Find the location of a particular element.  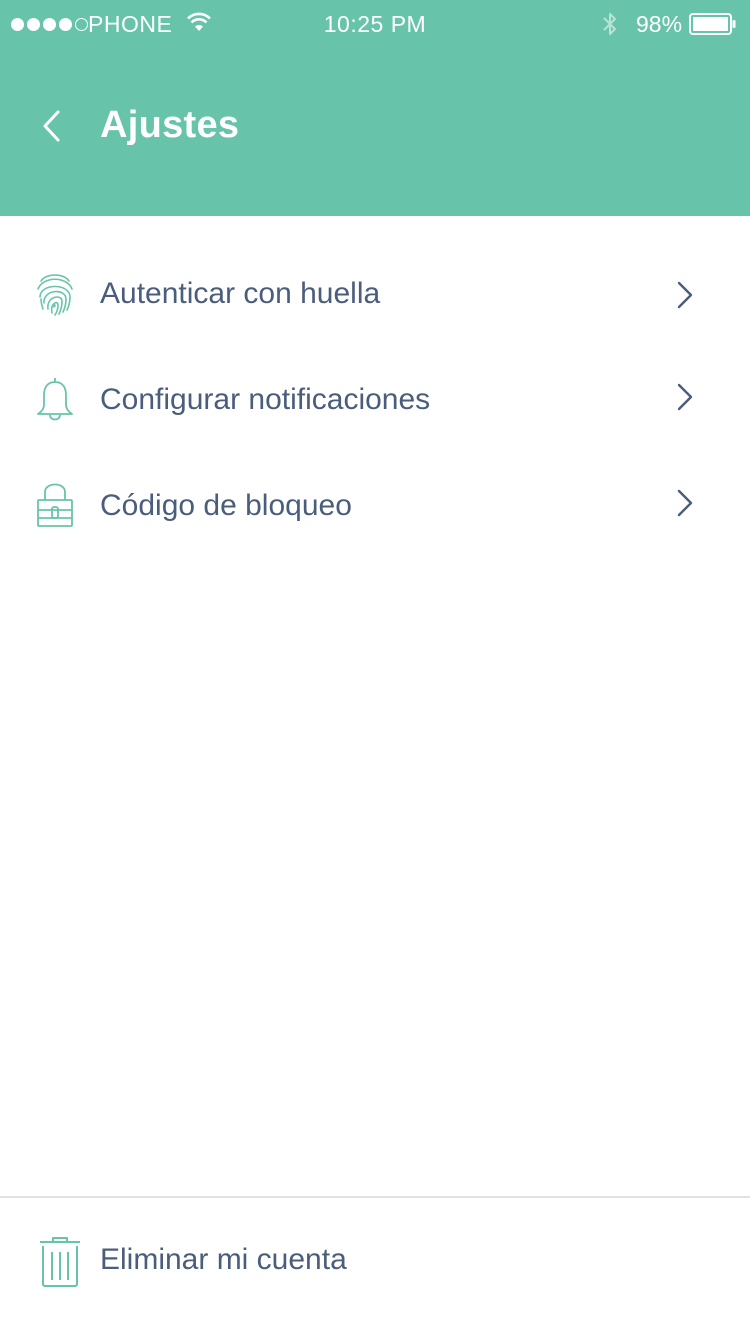

menu-item-notifications: Configurar notificaciones is located at coordinates (375, 399).